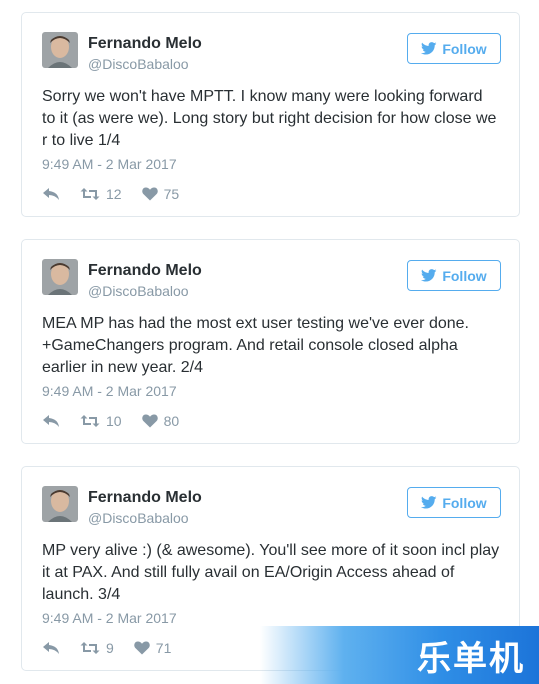  I want to click on tweet-actions: 9 71, so click(106, 648).